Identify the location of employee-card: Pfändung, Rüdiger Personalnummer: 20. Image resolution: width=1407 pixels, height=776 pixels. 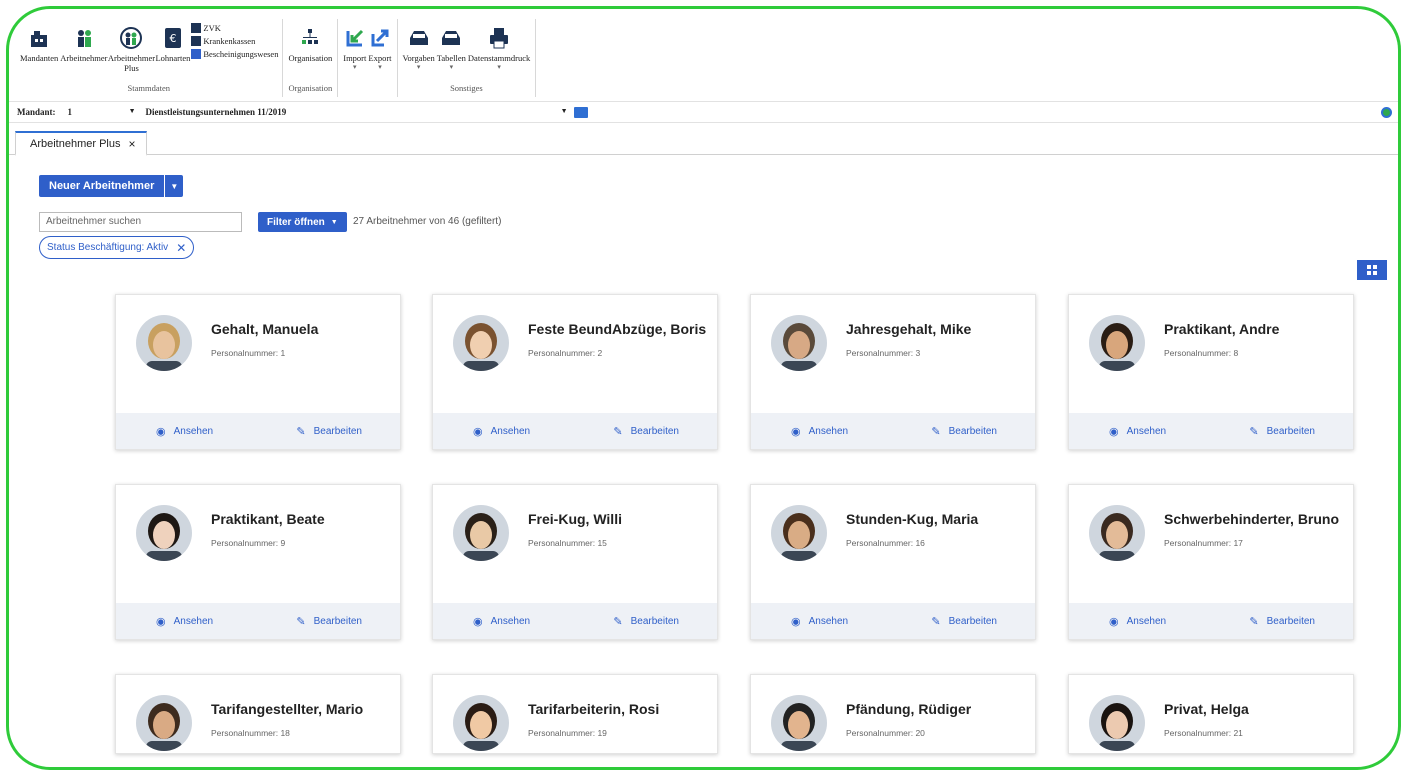
(893, 714).